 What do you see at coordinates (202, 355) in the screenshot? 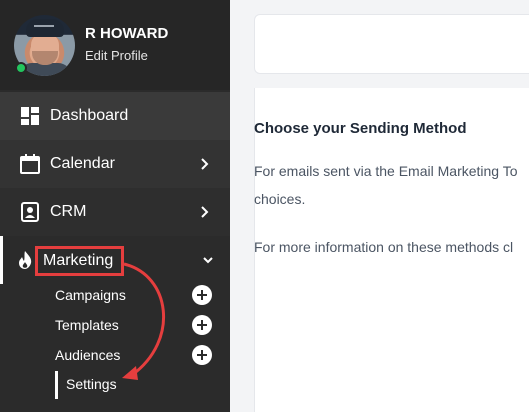
I see `add-audience-button` at bounding box center [202, 355].